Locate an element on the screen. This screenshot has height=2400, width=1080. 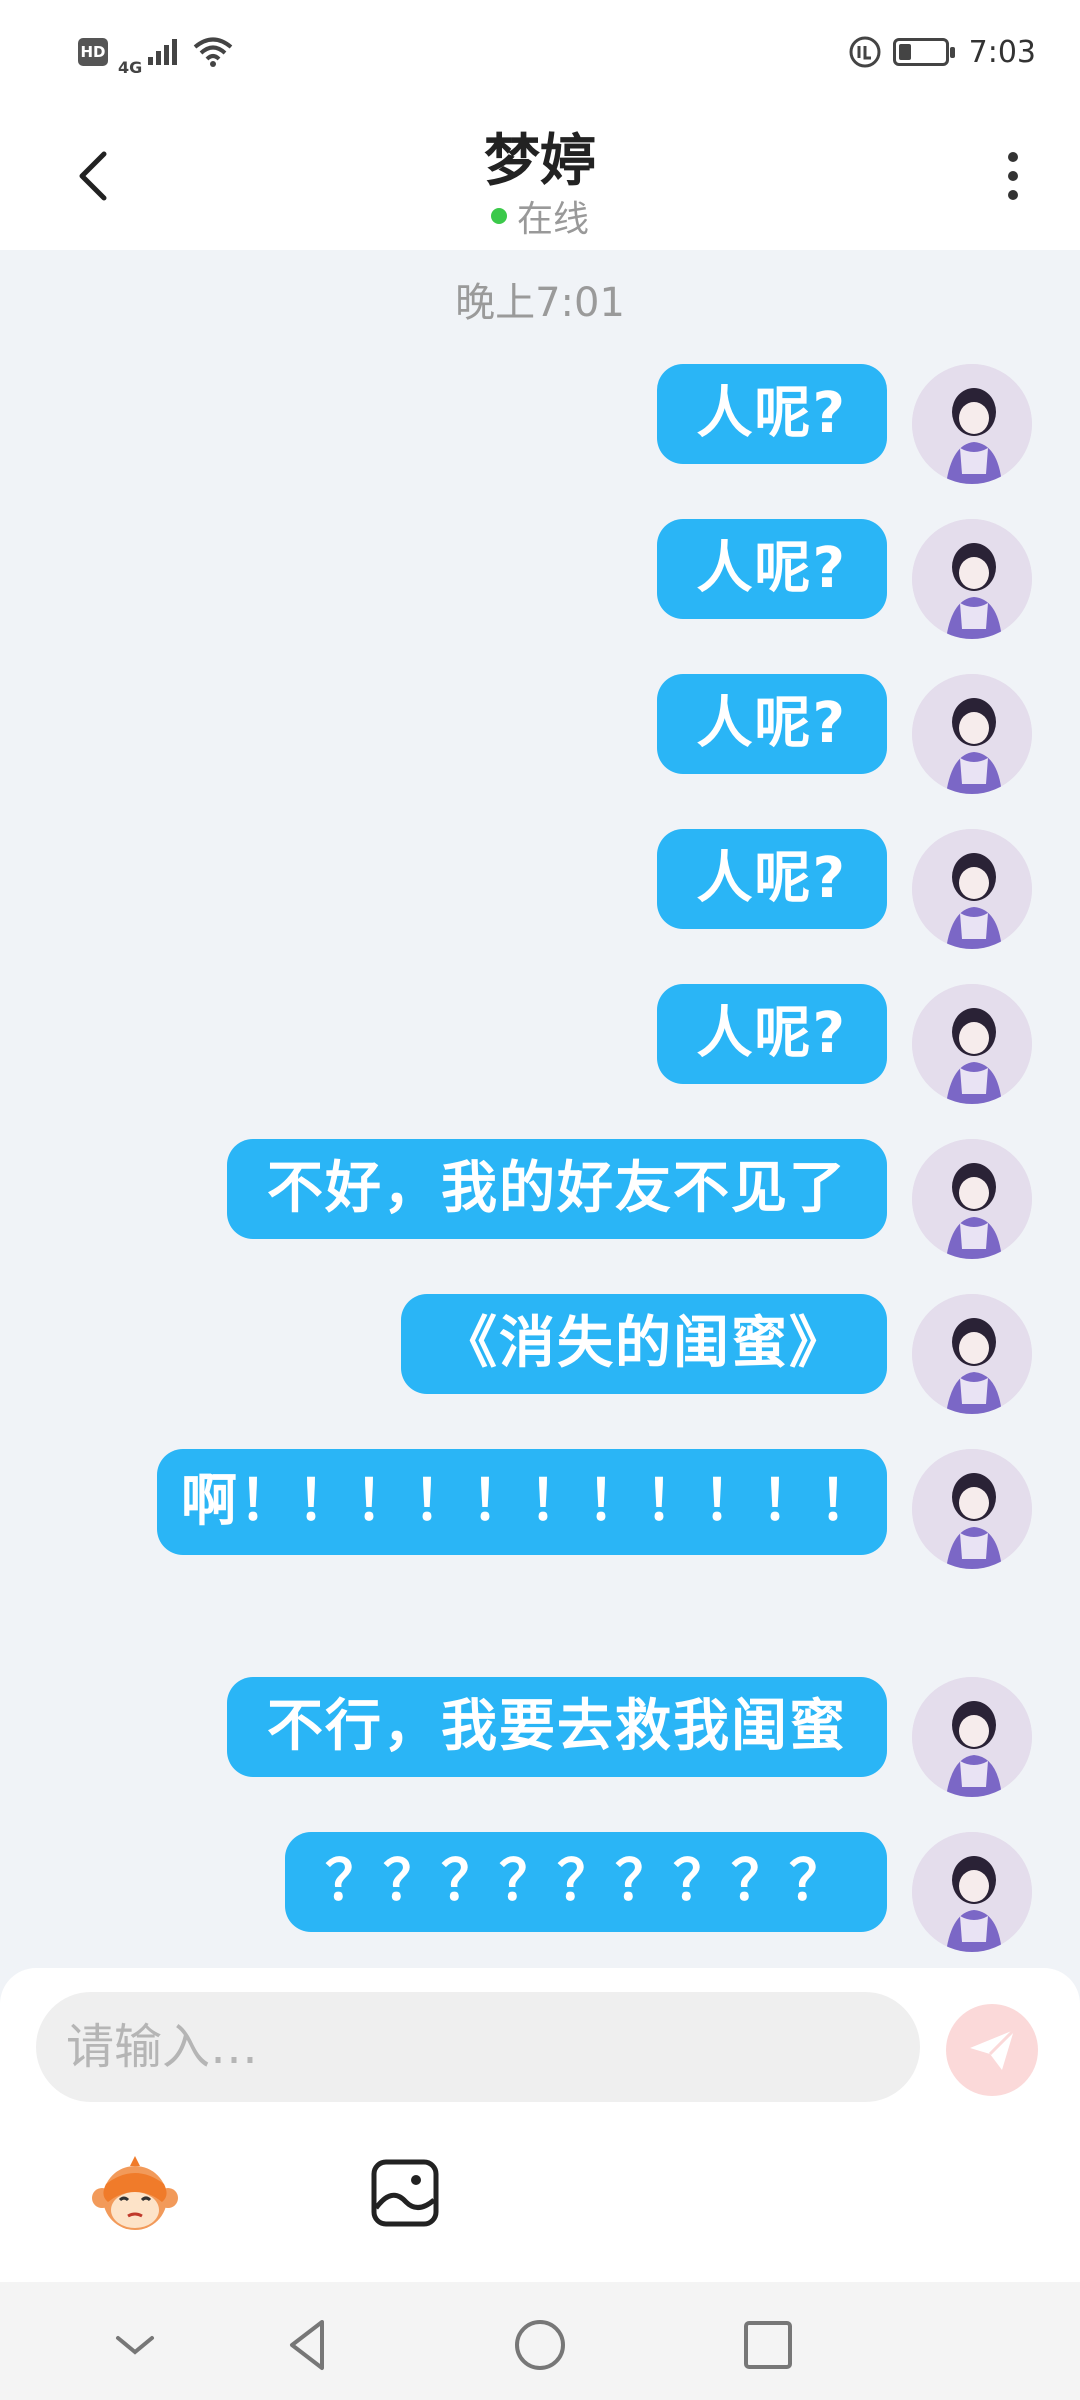
send-button is located at coordinates (992, 2050).